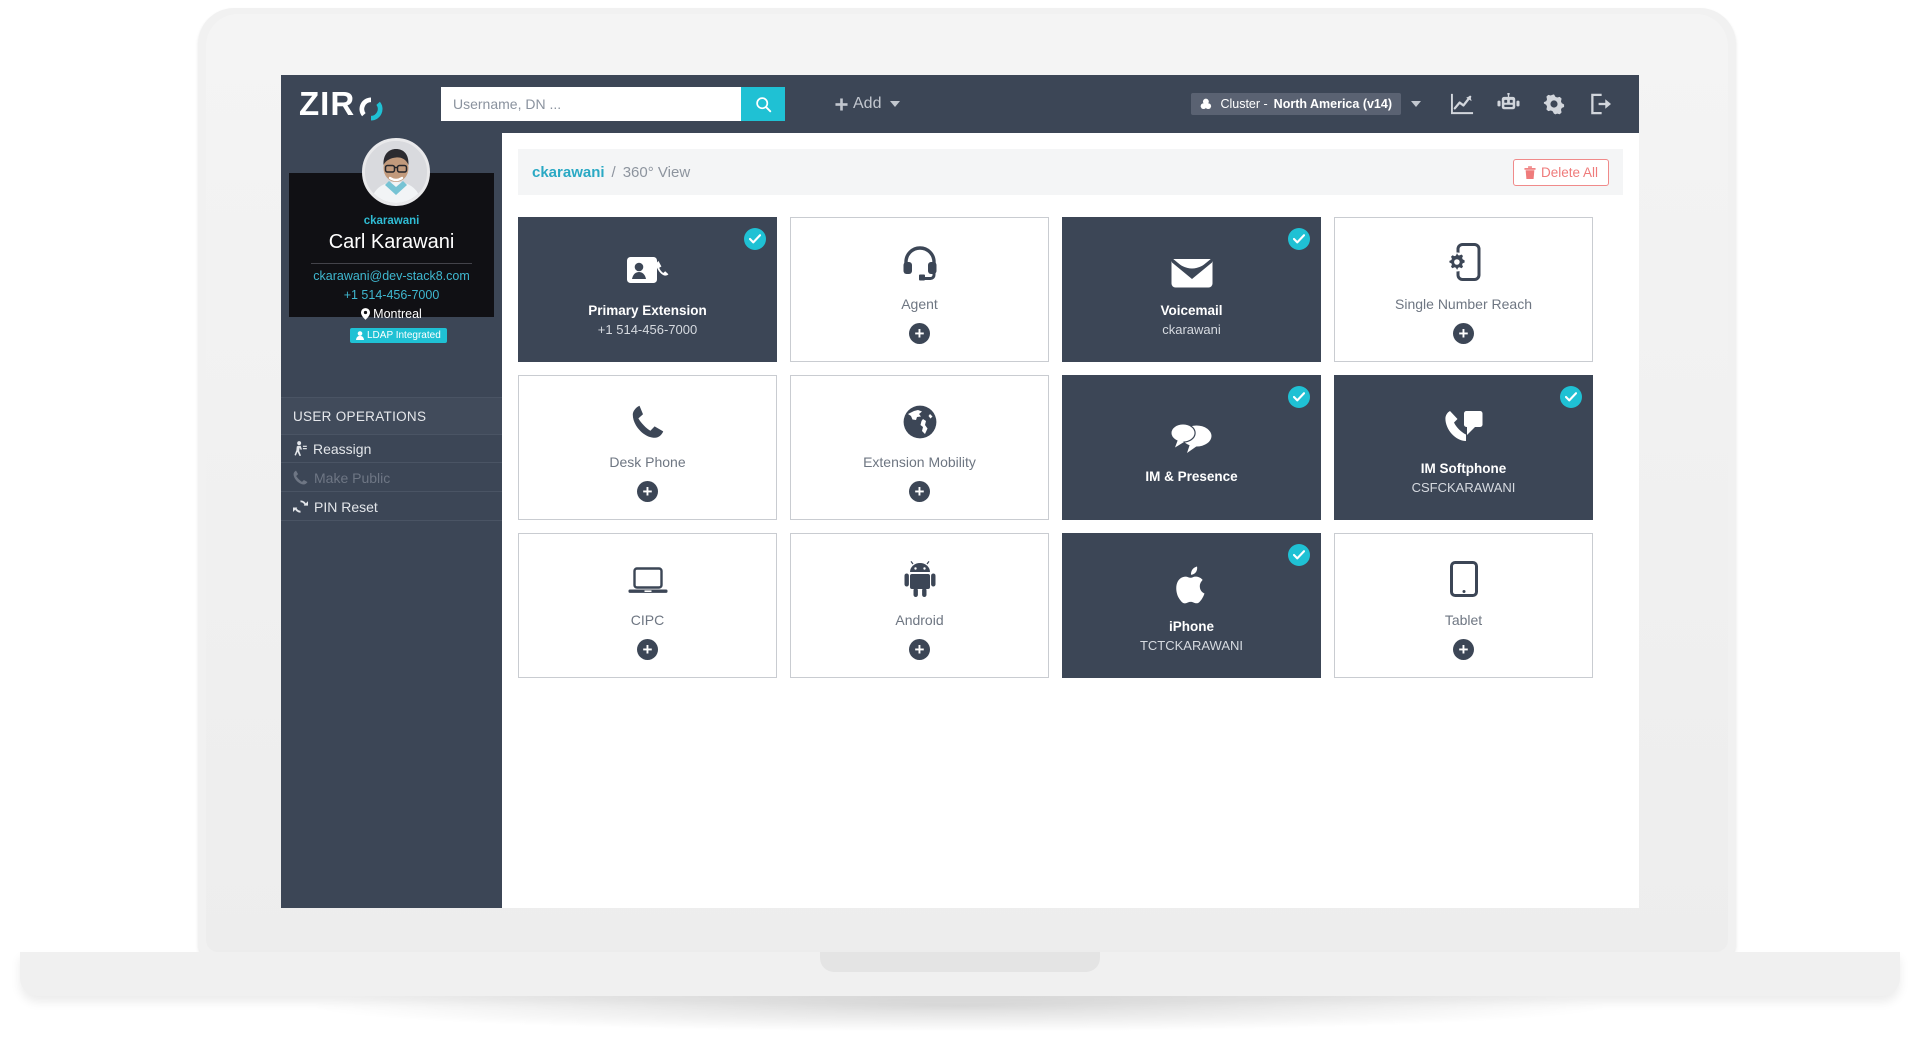  Describe the element at coordinates (920, 416) in the screenshot. I see `globe-icon` at that location.